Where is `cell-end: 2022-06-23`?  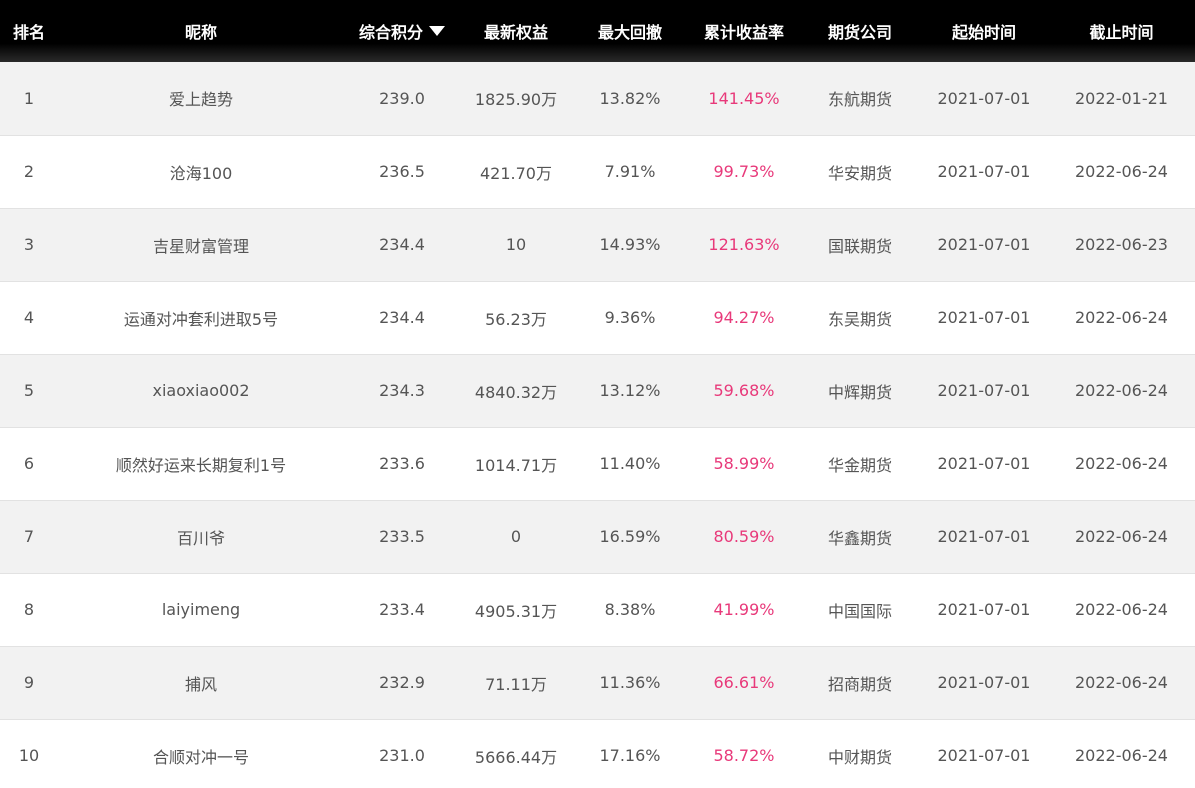
cell-end: 2022-06-23 is located at coordinates (1121, 244).